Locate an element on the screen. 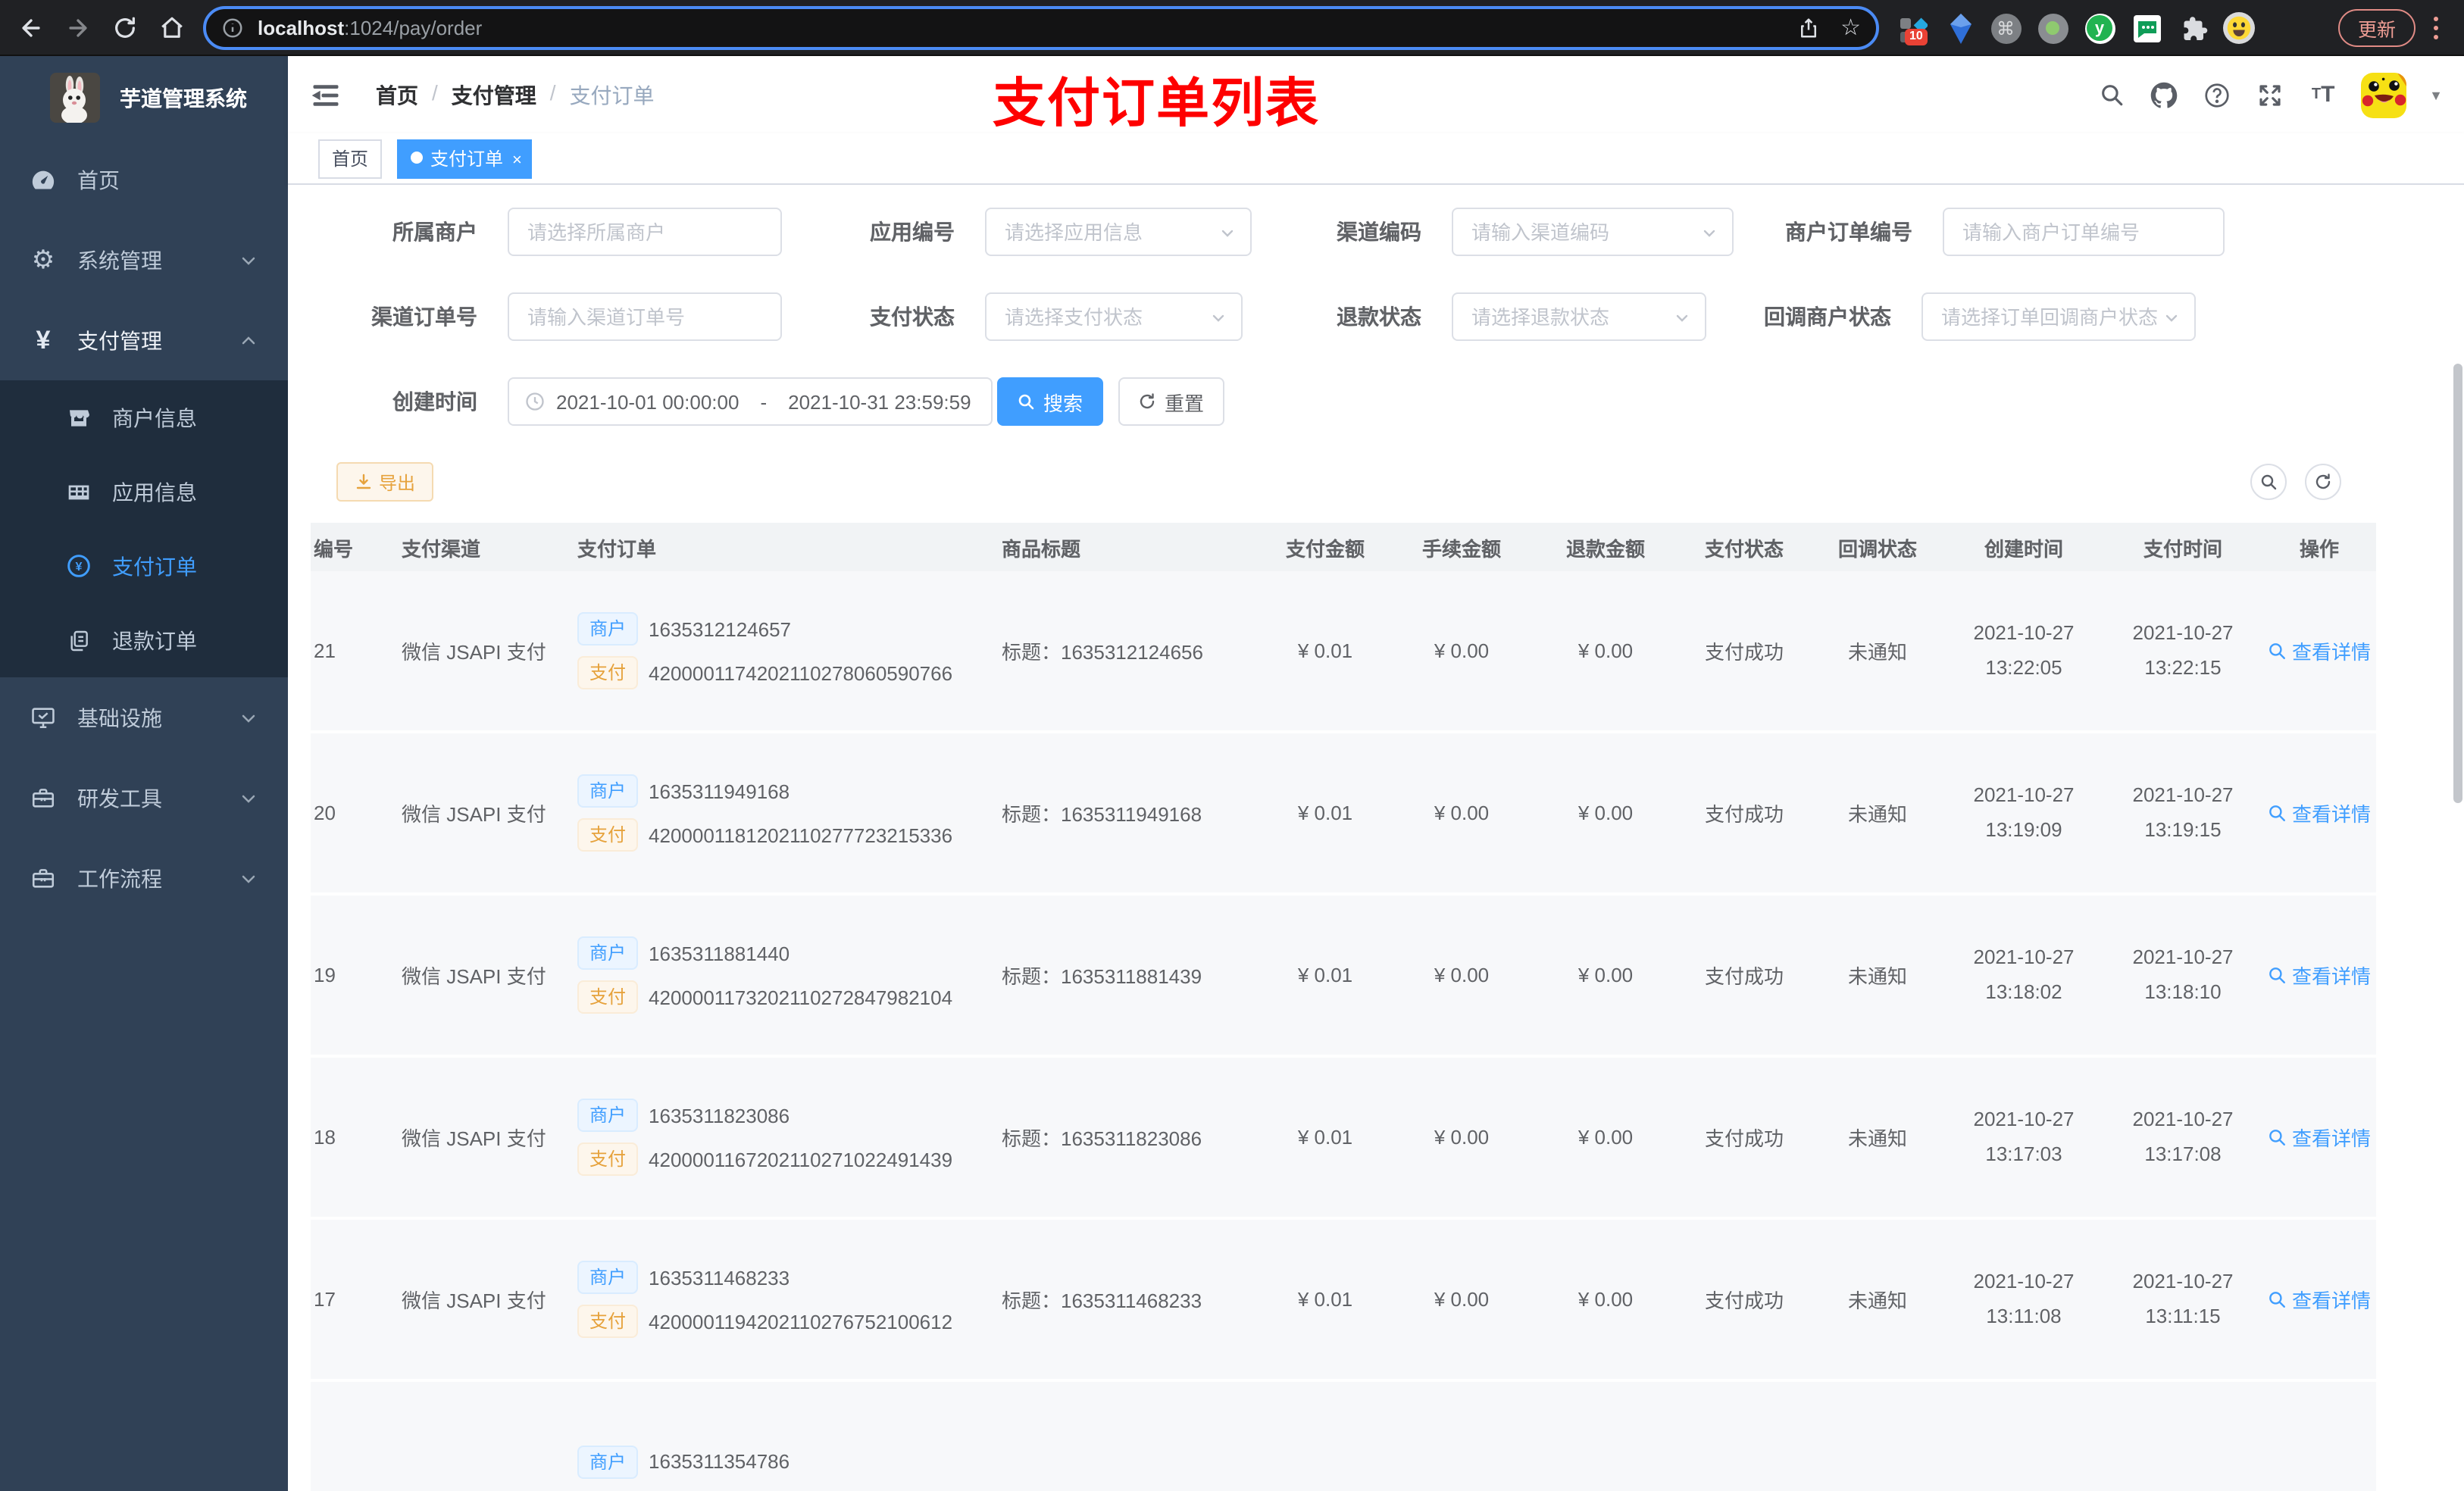 The width and height of the screenshot is (2464, 1491). notify-status-select is located at coordinates (2058, 316).